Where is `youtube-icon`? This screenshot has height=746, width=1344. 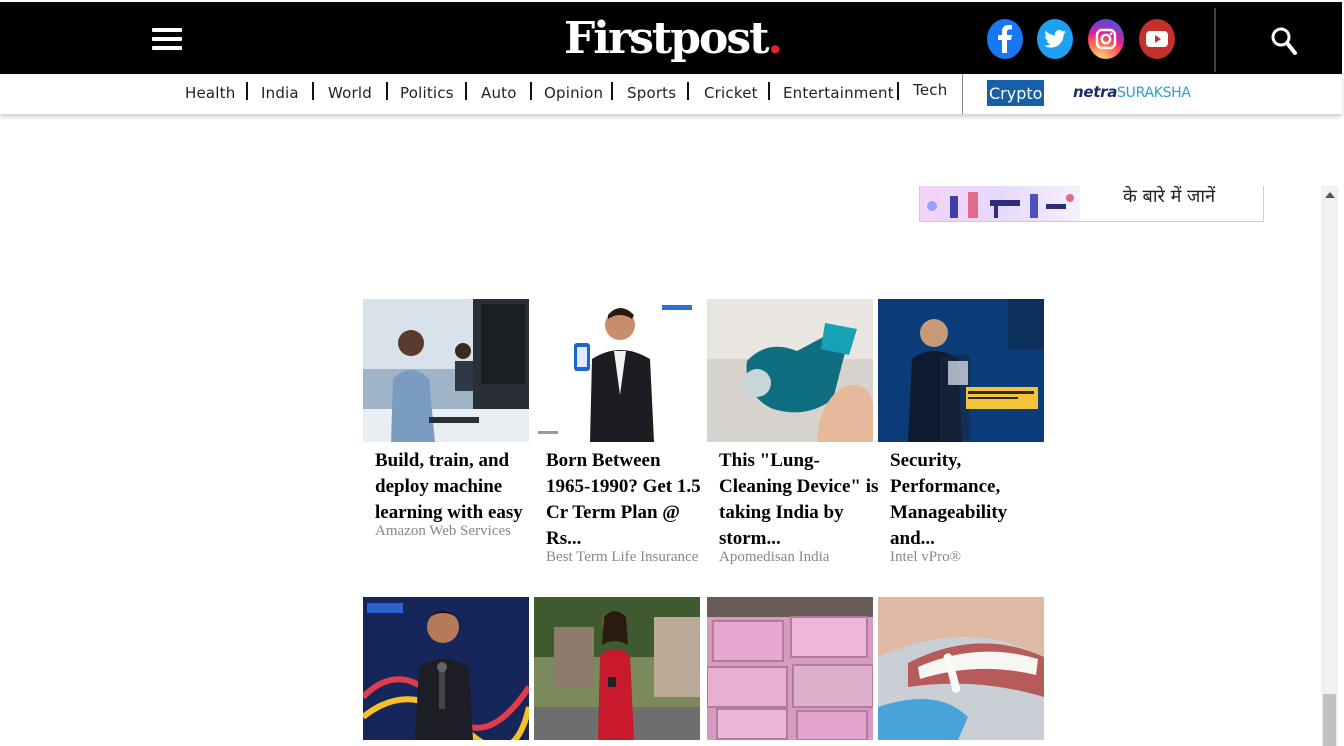
youtube-icon is located at coordinates (1157, 39).